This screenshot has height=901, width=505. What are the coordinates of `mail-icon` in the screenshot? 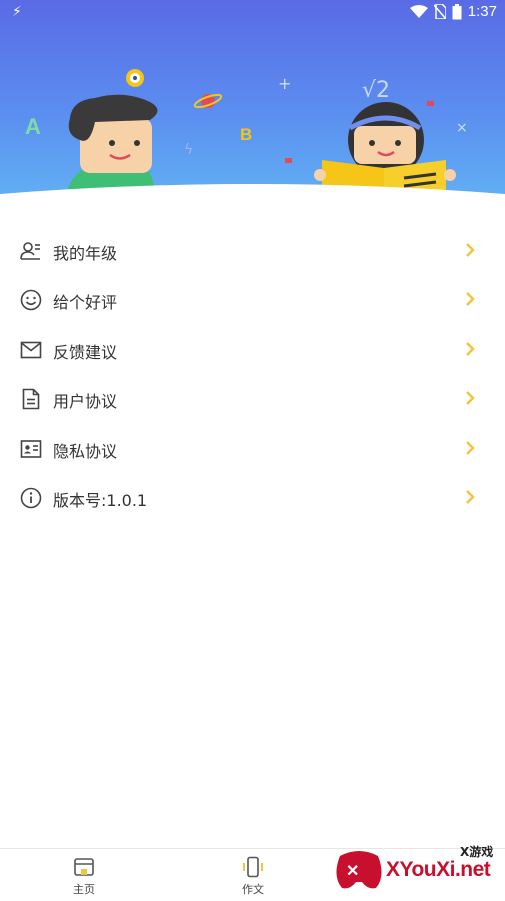 It's located at (31, 350).